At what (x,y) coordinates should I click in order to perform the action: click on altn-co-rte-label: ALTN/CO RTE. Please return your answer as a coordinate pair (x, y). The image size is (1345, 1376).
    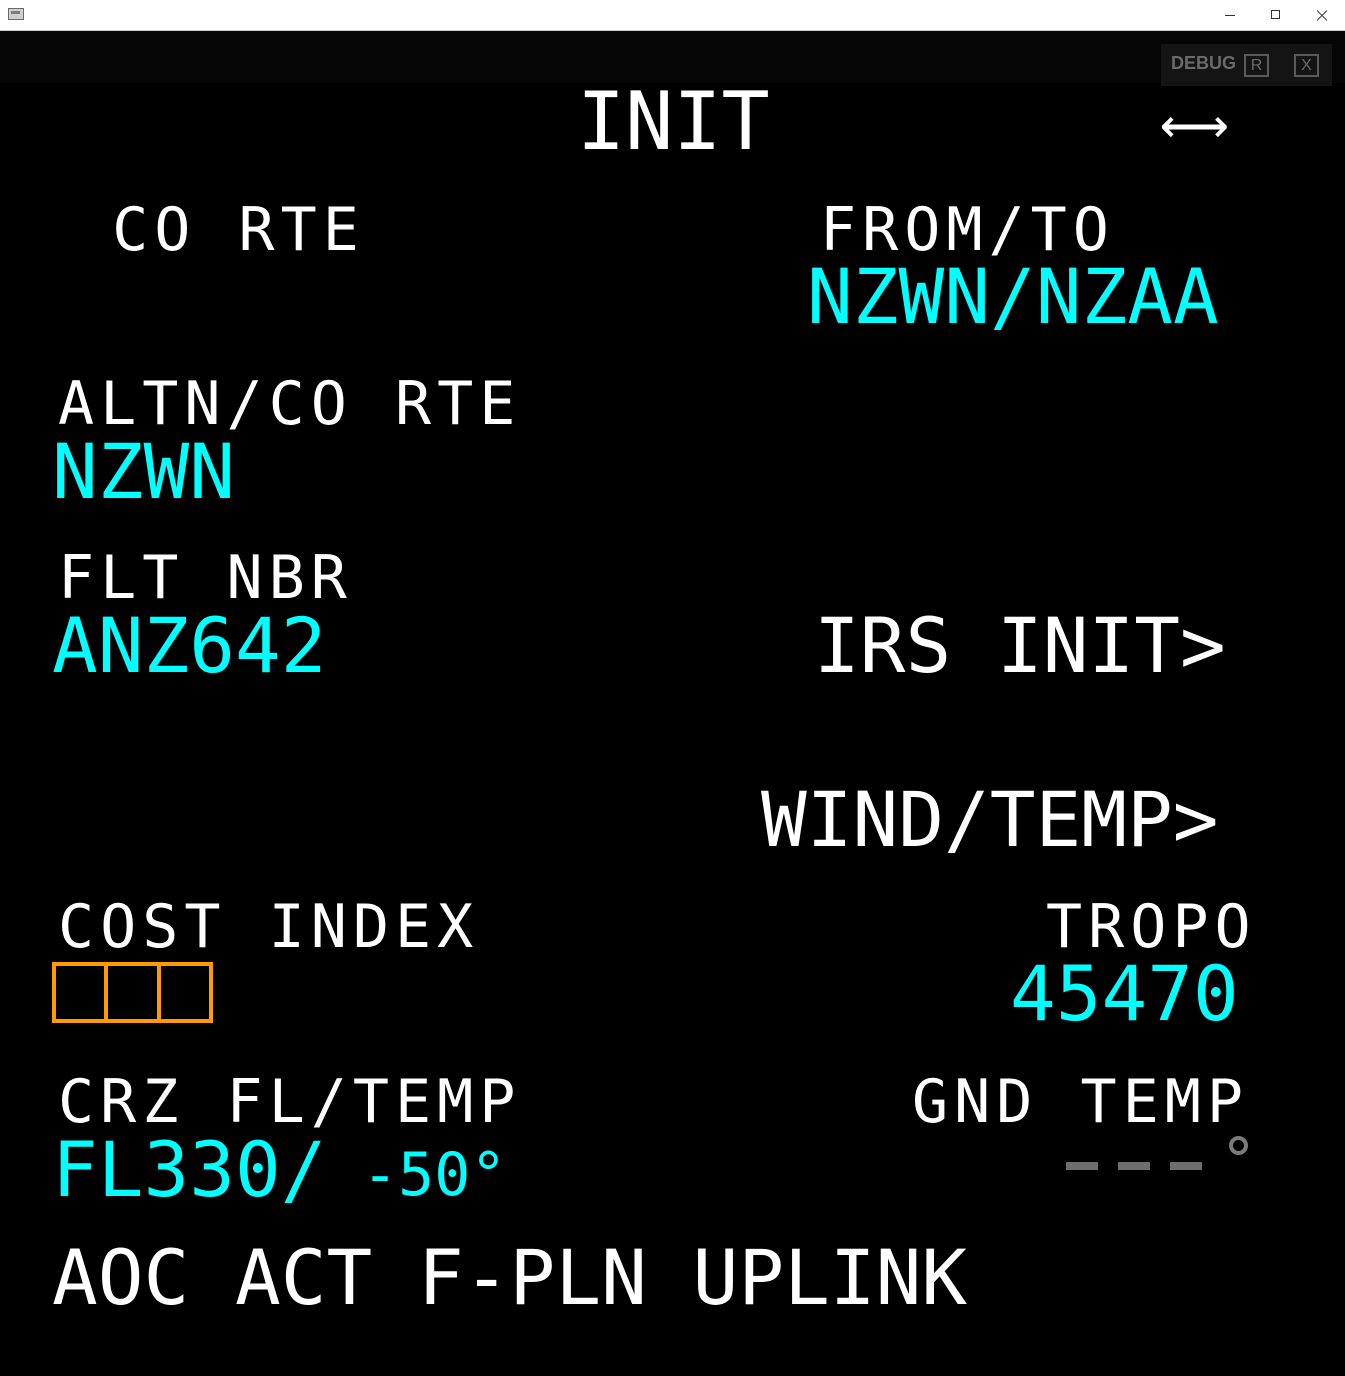
    Looking at the image, I should click on (290, 404).